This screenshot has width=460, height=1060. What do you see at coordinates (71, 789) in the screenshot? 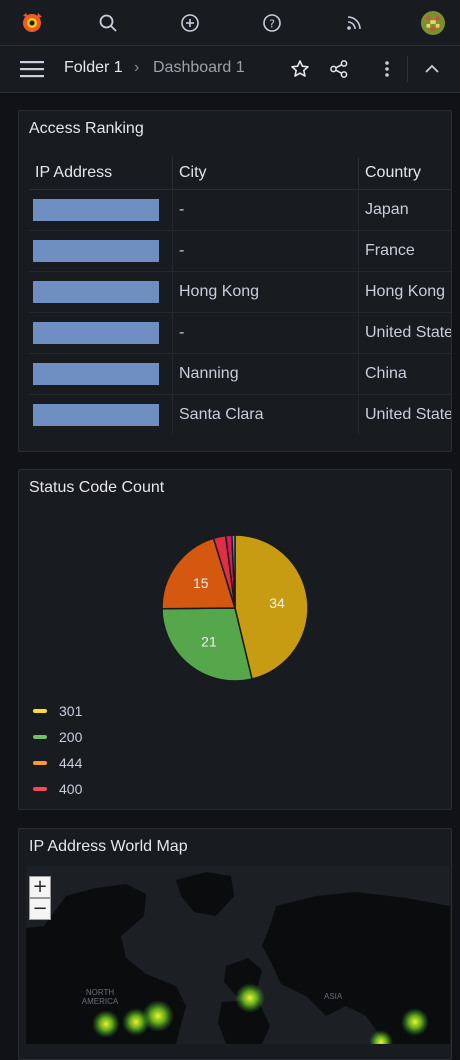
I see `legend-label: 400` at bounding box center [71, 789].